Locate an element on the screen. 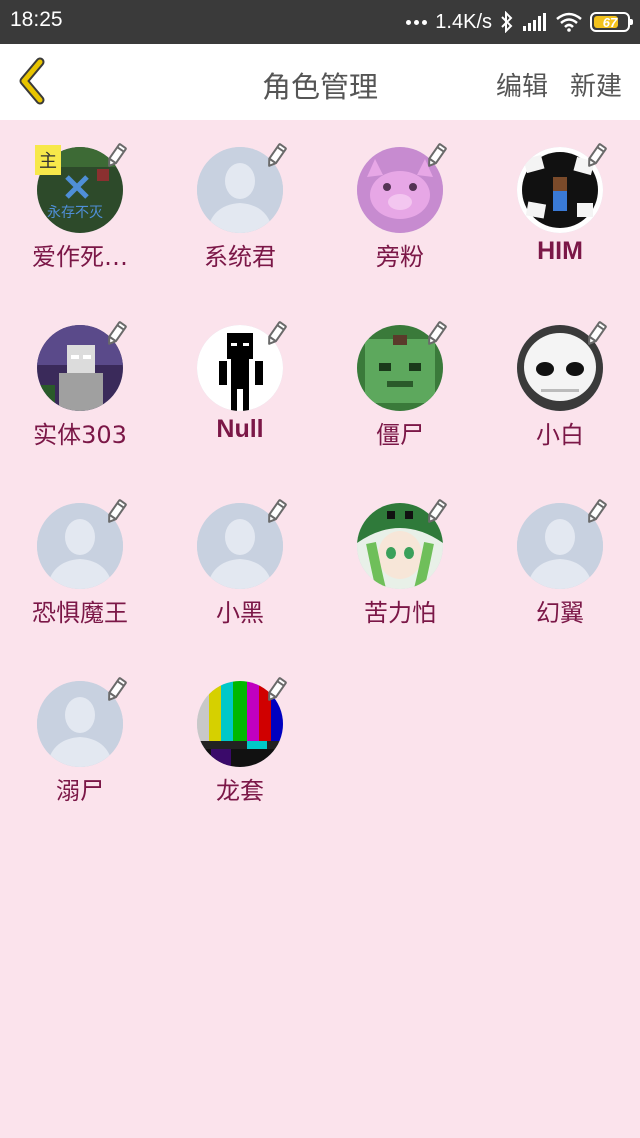  role-name: 系统君 is located at coordinates (240, 257).